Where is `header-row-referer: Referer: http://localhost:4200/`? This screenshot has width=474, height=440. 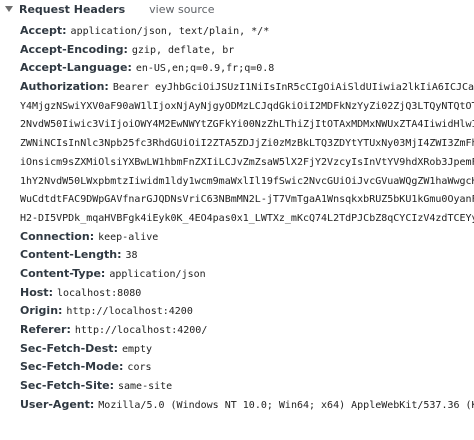 header-row-referer: Referer: http://localhost:4200/ is located at coordinates (247, 330).